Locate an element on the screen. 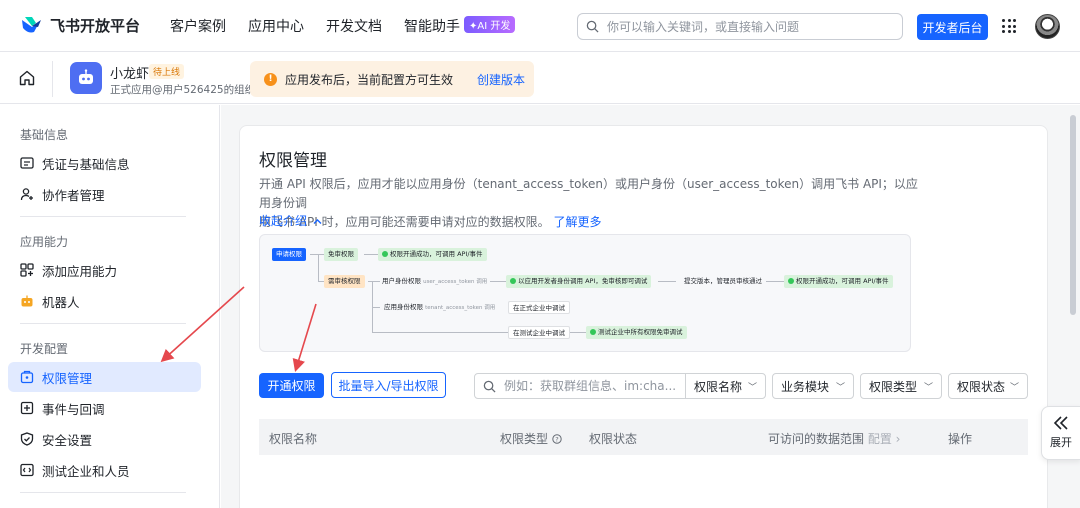  brand-logo: 飞书开放平台 is located at coordinates (80, 25).